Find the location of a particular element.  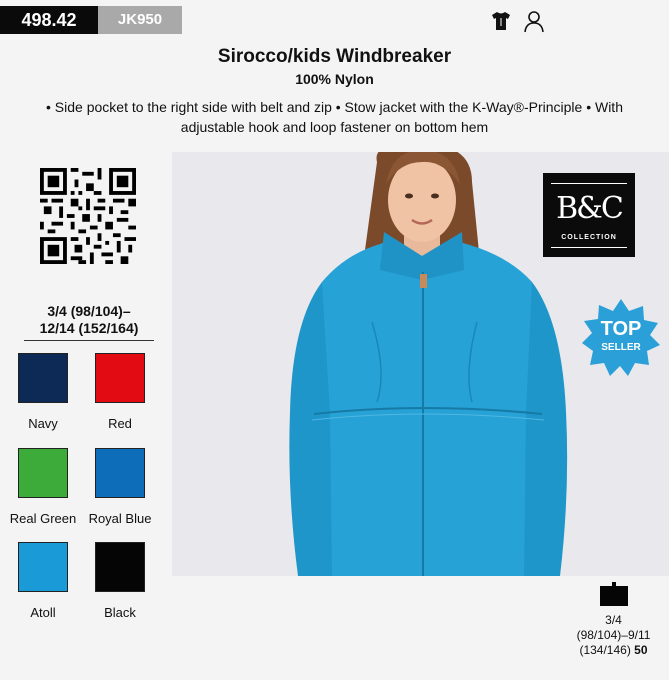

packaging-size: (134/146) is located at coordinates (605, 650).